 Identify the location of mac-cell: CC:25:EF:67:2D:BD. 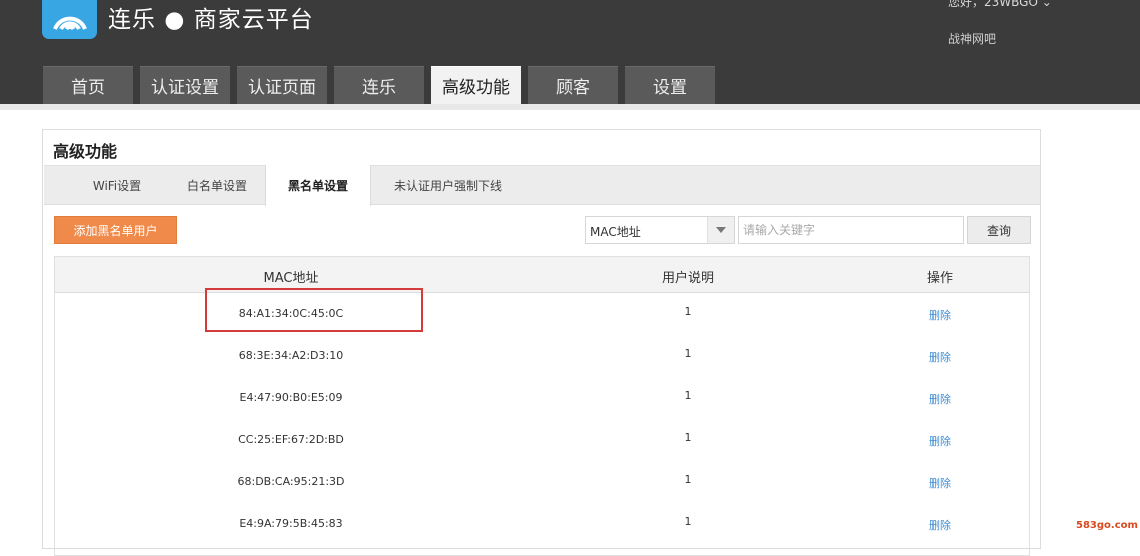
(291, 439).